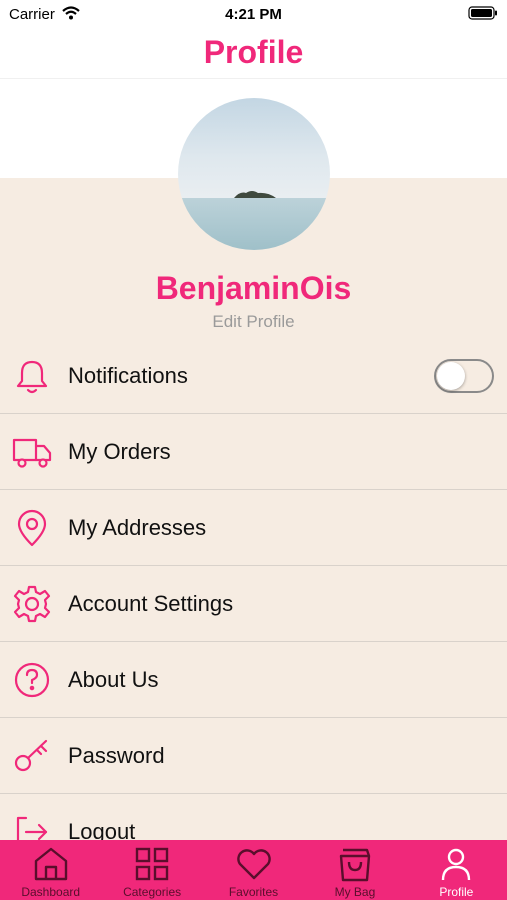 The width and height of the screenshot is (507, 900). Describe the element at coordinates (50, 864) in the screenshot. I see `home-icon` at that location.